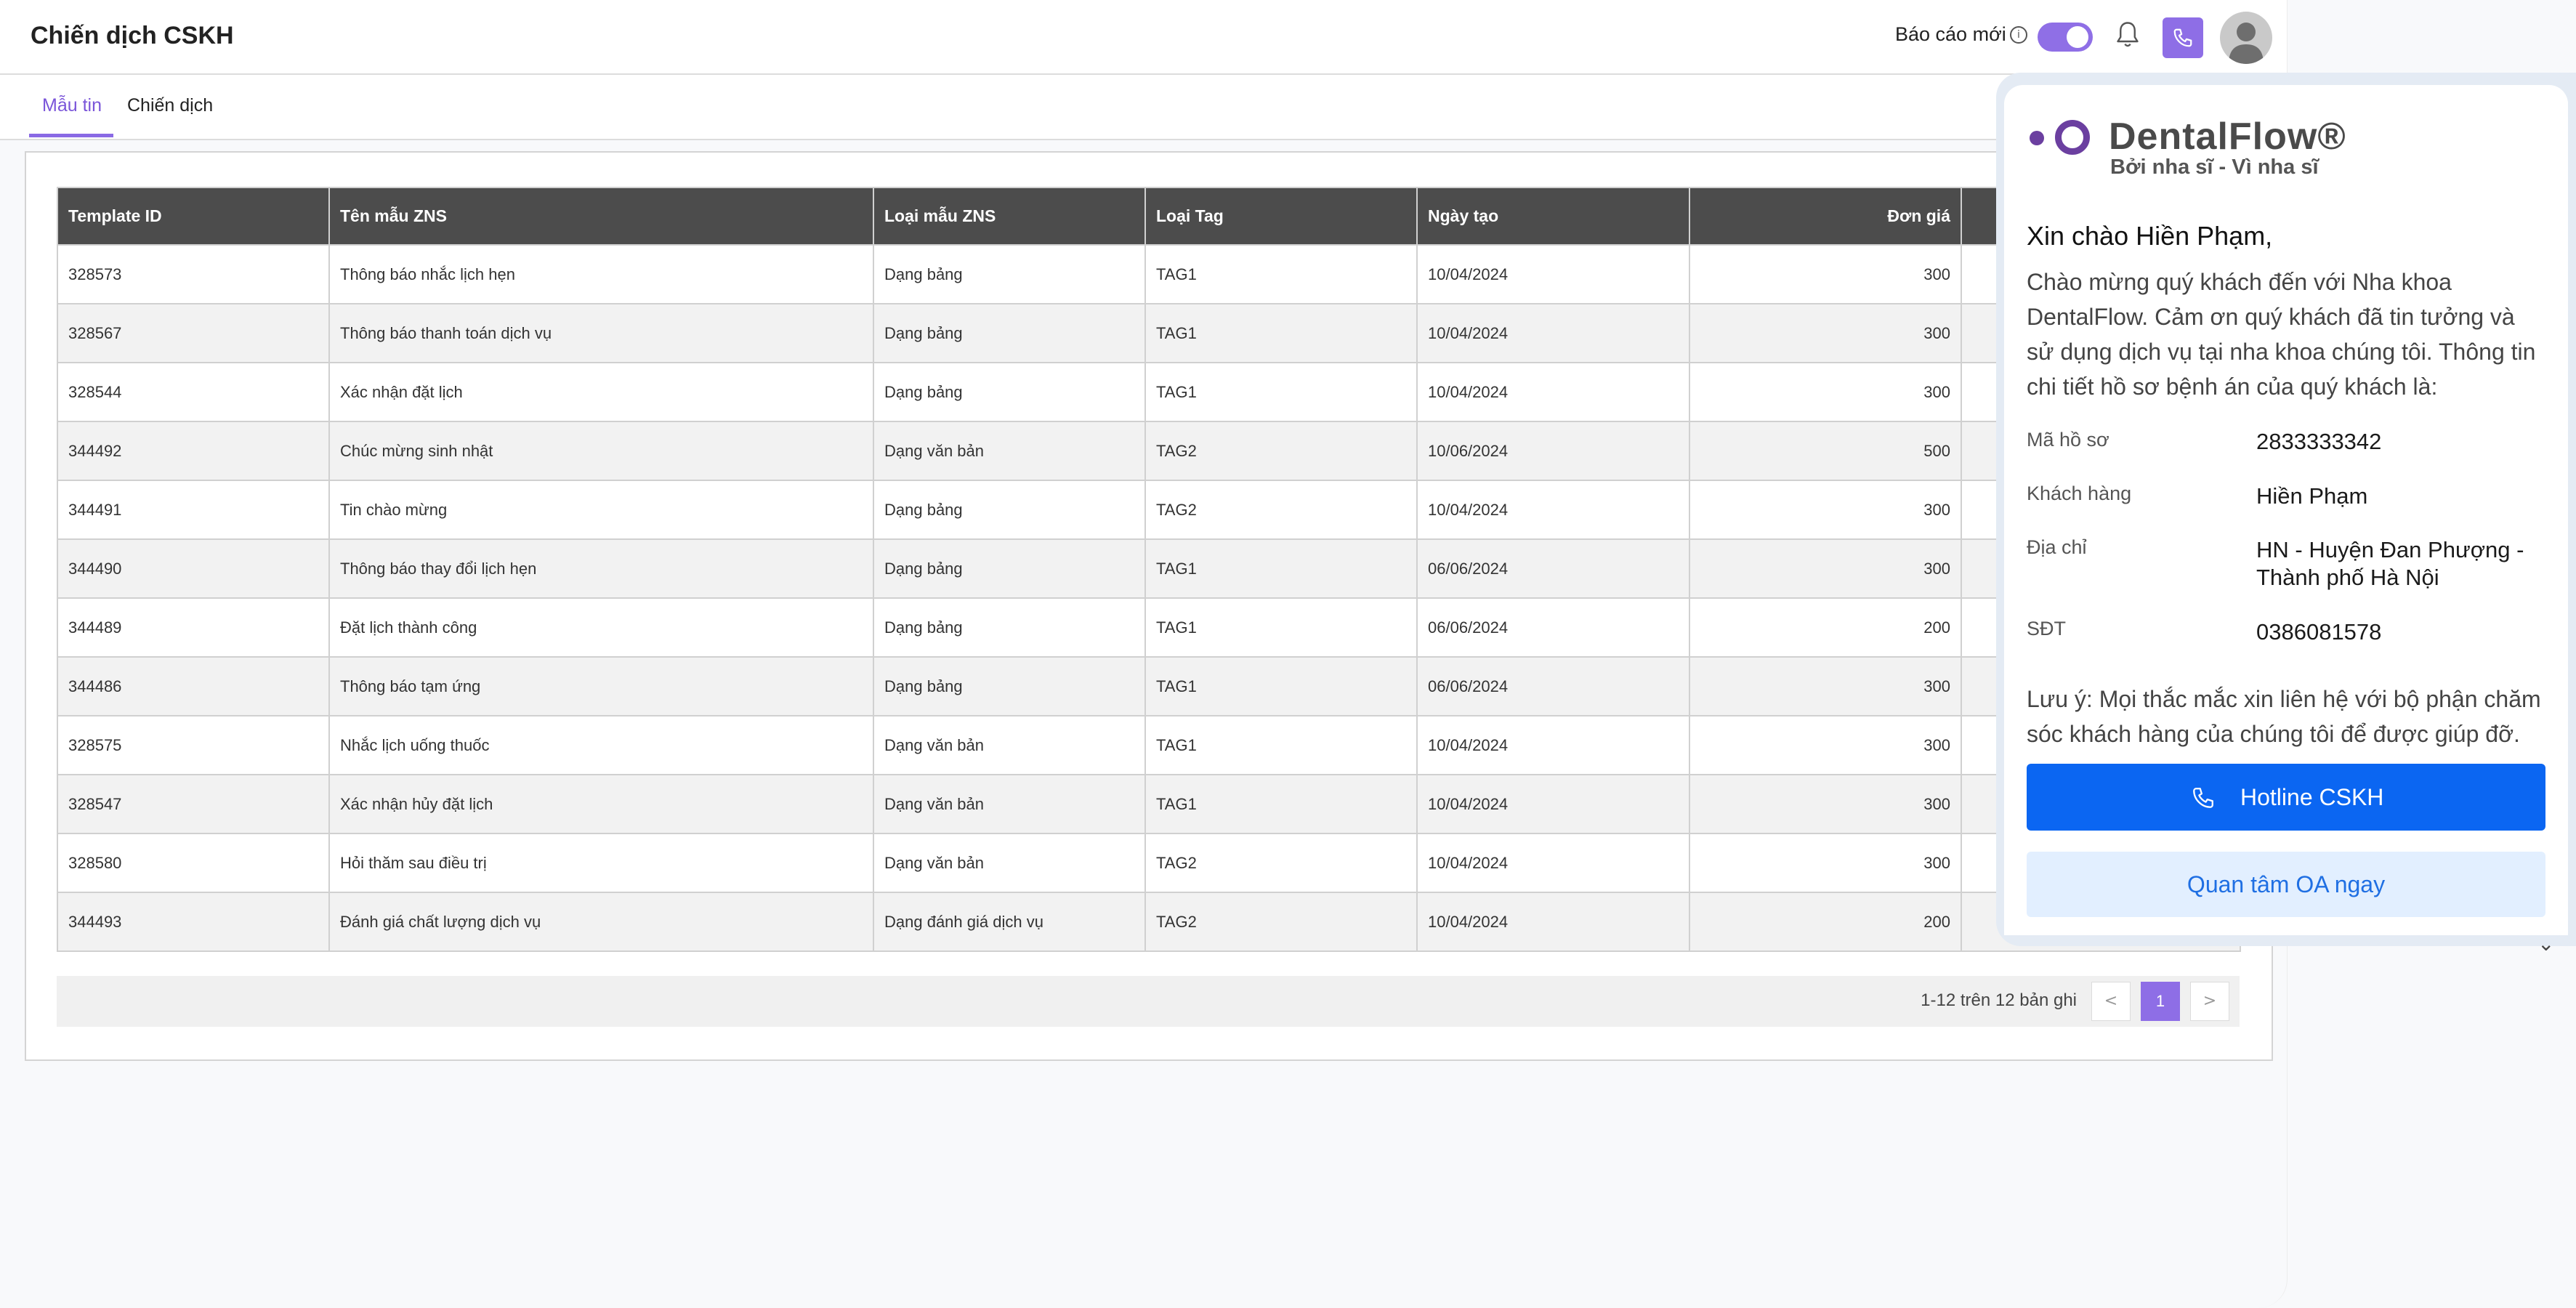 The image size is (2576, 1308). What do you see at coordinates (71, 135) in the screenshot?
I see `active-tab-indicator` at bounding box center [71, 135].